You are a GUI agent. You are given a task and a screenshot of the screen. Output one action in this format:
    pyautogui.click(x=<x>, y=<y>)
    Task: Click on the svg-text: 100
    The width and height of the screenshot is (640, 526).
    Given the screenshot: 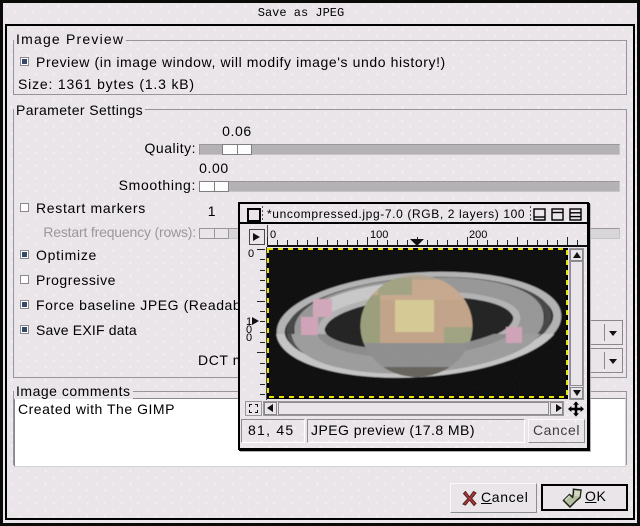 What is the action you would take?
    pyautogui.click(x=379, y=235)
    